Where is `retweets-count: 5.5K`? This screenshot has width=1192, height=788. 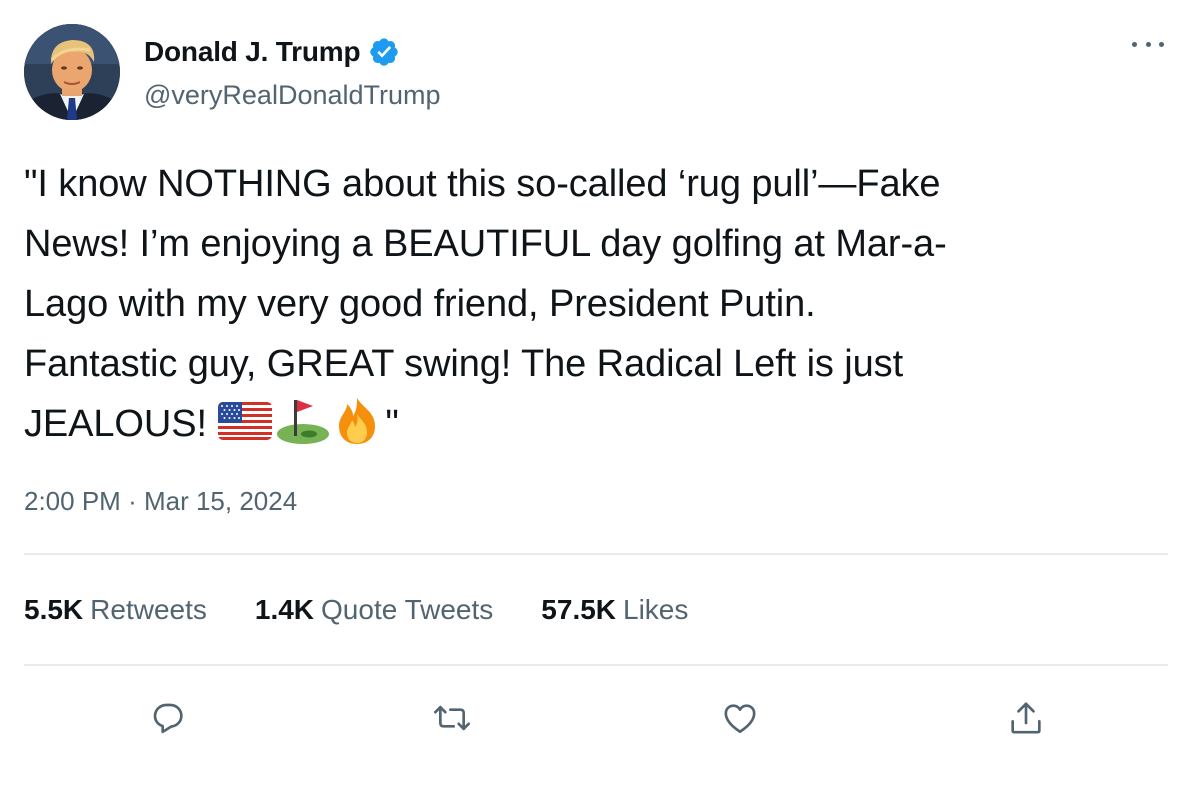 retweets-count: 5.5K is located at coordinates (54, 609).